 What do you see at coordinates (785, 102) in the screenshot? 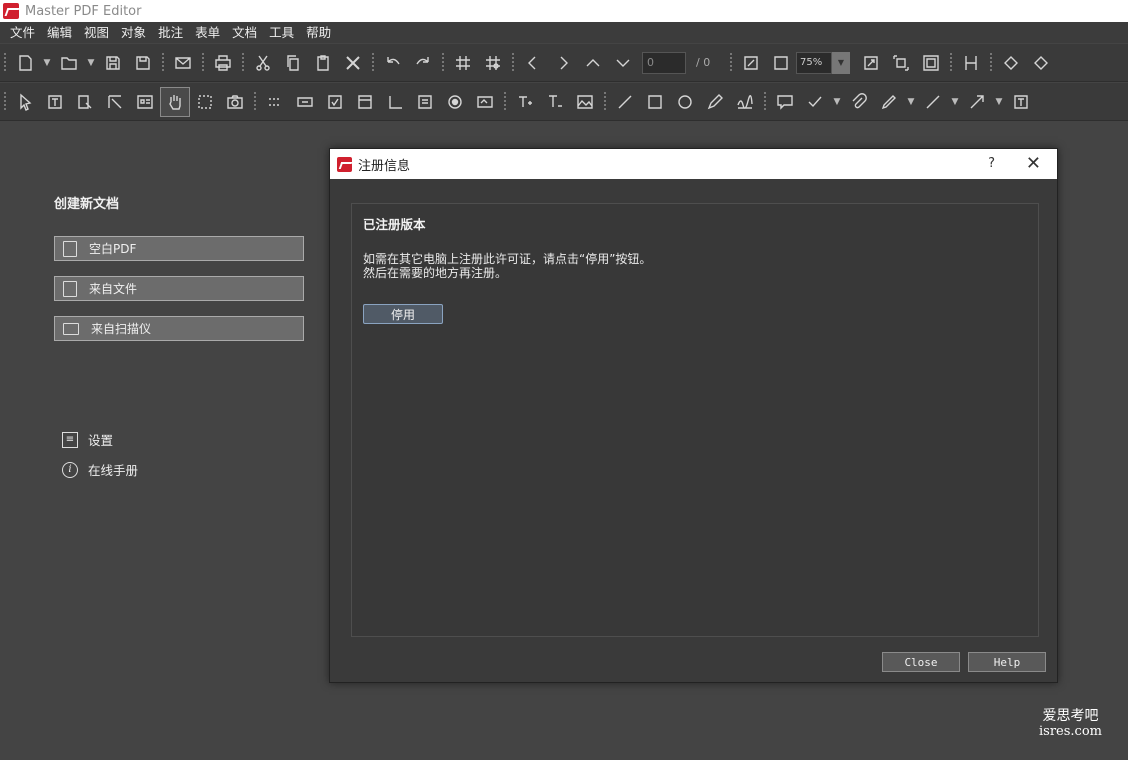
I see `sticky-note-icon` at bounding box center [785, 102].